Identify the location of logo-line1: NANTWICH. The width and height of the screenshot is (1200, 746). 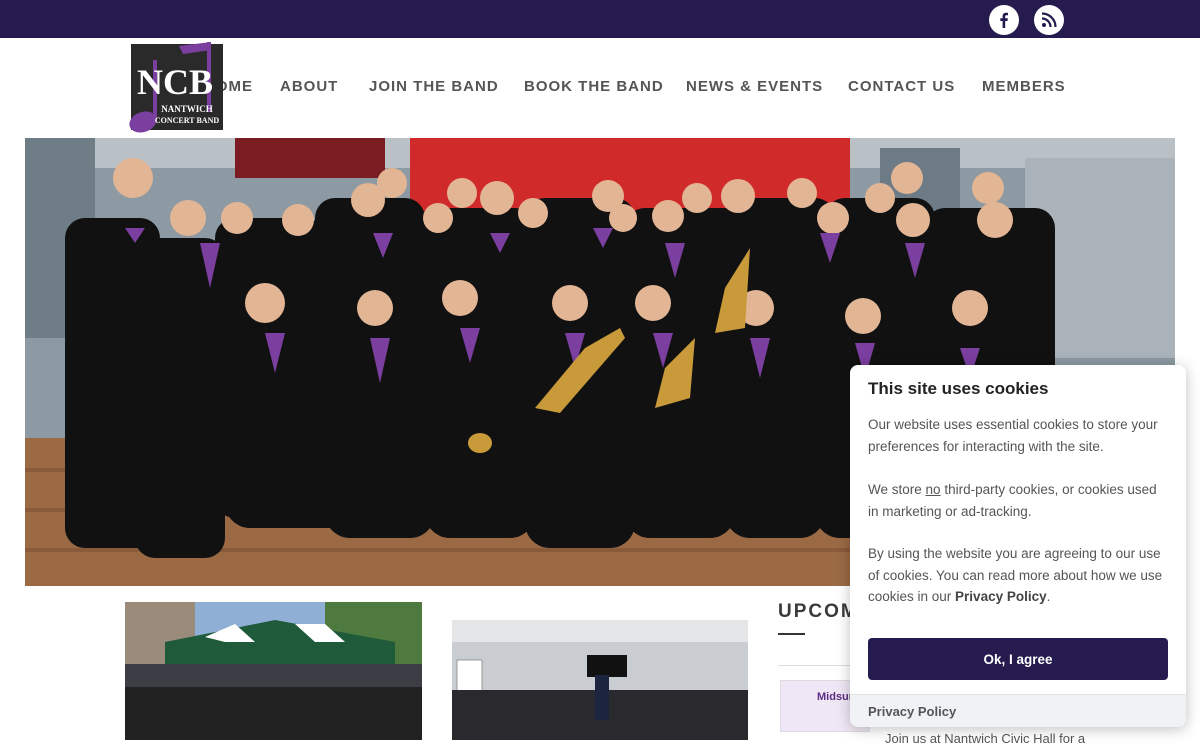
(187, 109).